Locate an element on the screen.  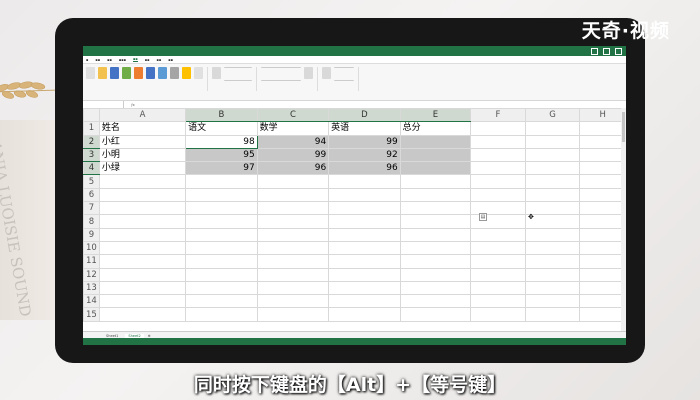
tab-view: ▪▪ is located at coordinates (170, 60).